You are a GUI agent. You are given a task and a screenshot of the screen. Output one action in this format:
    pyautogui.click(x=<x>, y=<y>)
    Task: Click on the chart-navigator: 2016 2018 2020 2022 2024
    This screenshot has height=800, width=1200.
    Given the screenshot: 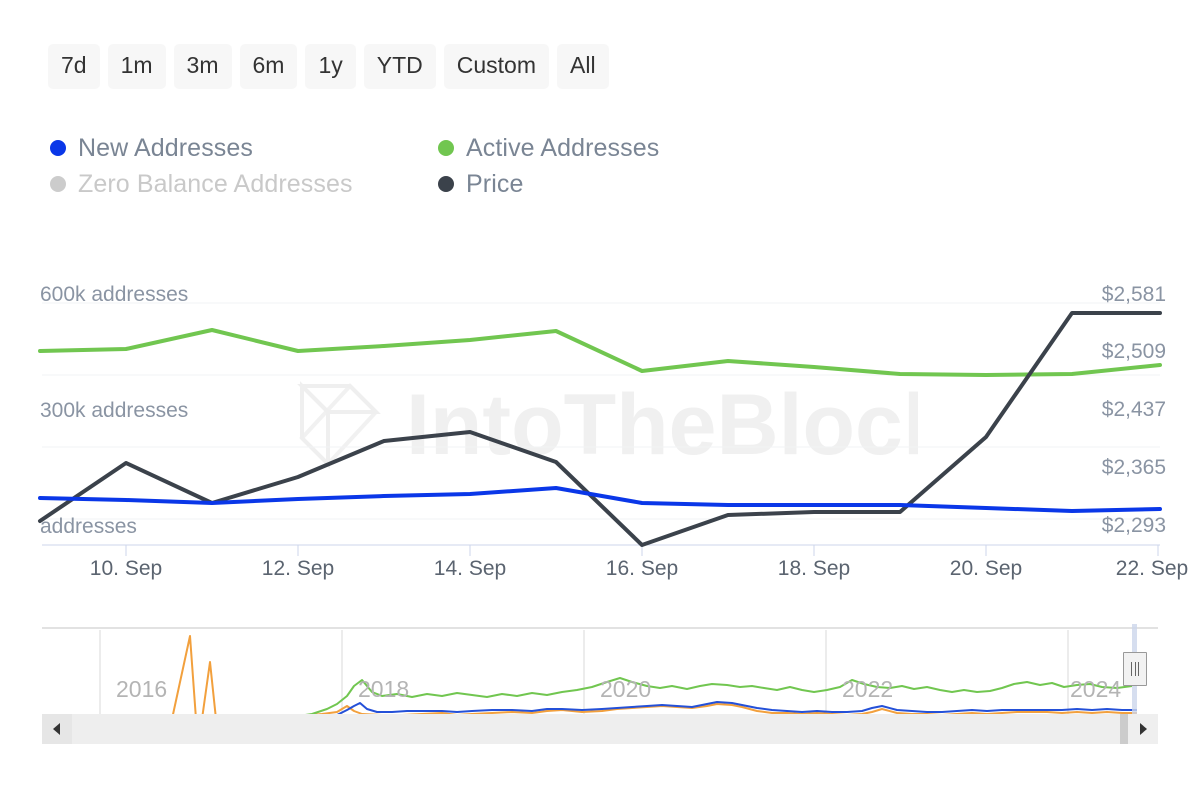 What is the action you would take?
    pyautogui.click(x=600, y=674)
    